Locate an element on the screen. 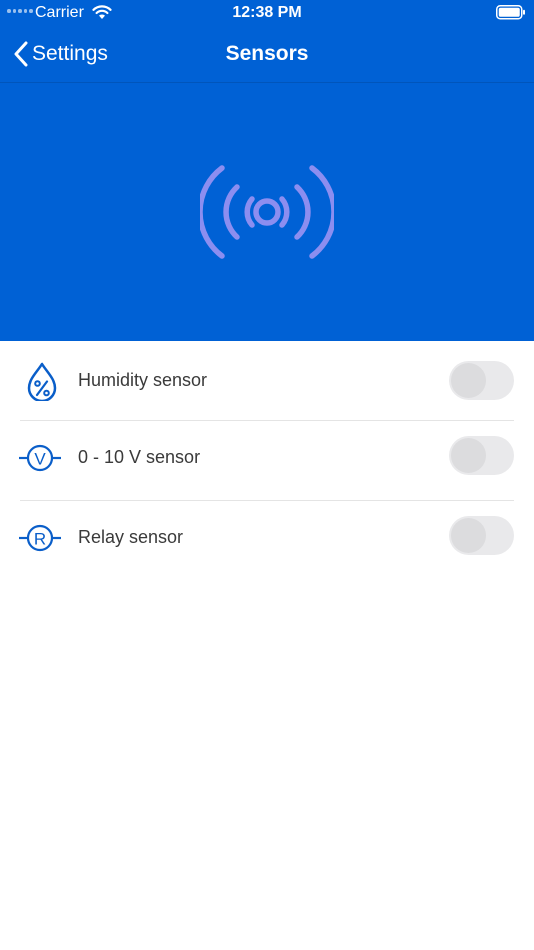 The height and width of the screenshot is (950, 534). page-title: Sensors is located at coordinates (267, 53).